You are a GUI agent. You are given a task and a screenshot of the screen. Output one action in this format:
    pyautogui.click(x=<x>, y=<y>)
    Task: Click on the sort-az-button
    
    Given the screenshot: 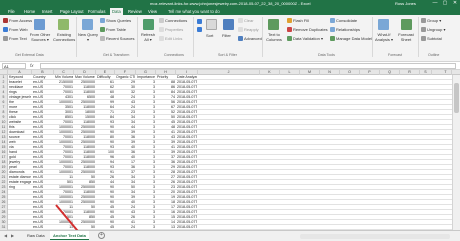 What is the action you would take?
    pyautogui.click(x=200, y=21)
    